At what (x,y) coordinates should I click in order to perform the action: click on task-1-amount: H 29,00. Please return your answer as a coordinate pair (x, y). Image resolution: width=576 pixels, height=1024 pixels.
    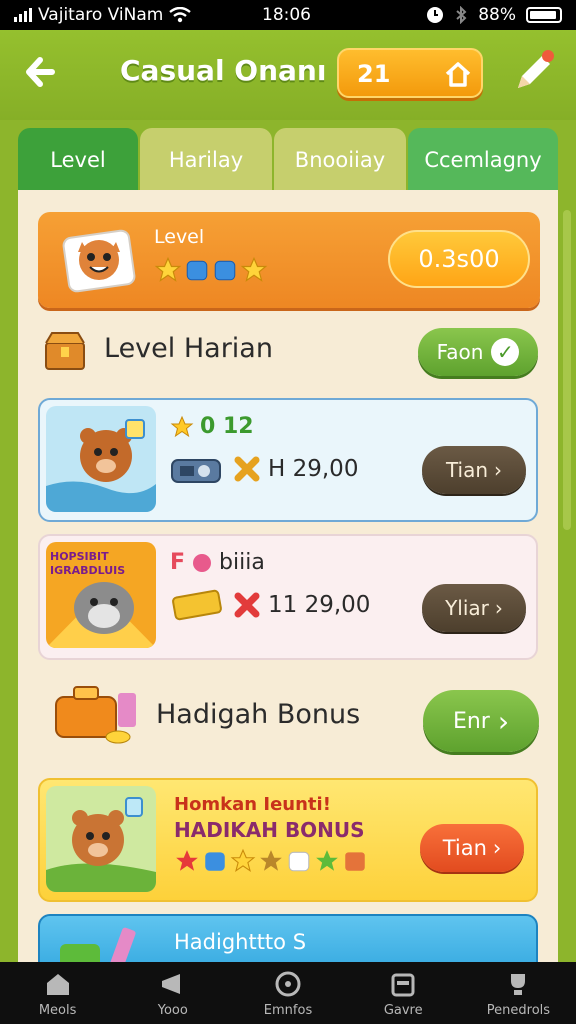
    Looking at the image, I should click on (313, 469).